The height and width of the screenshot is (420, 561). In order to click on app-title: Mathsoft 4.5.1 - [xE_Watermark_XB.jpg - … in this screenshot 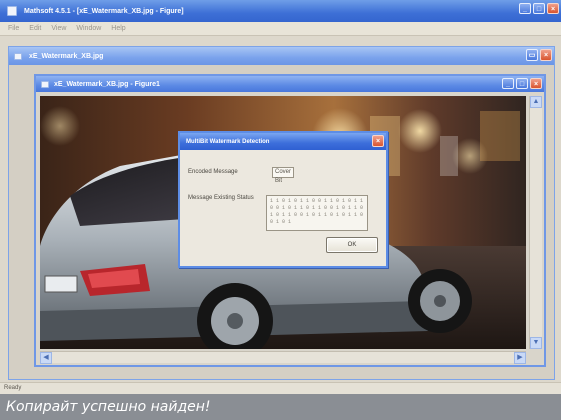, I will do `click(104, 11)`.